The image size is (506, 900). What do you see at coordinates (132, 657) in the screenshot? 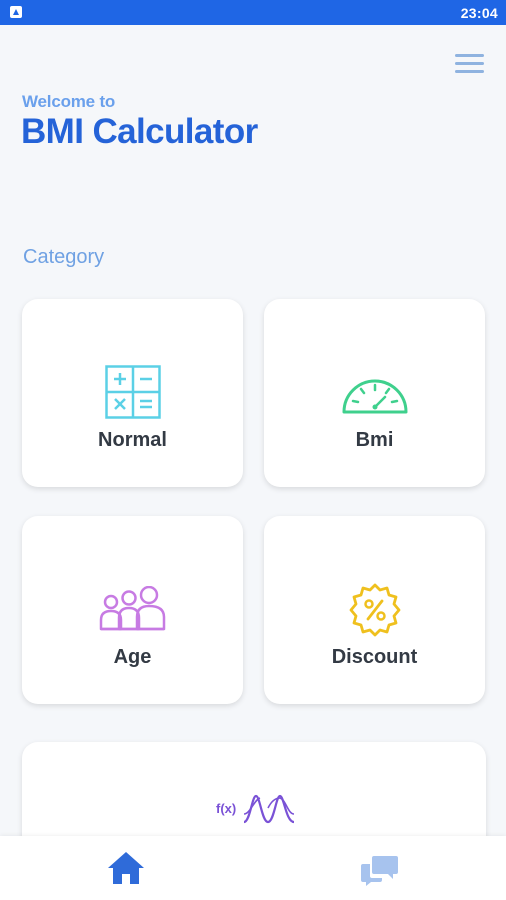
I see `category-label-age: Age` at bounding box center [132, 657].